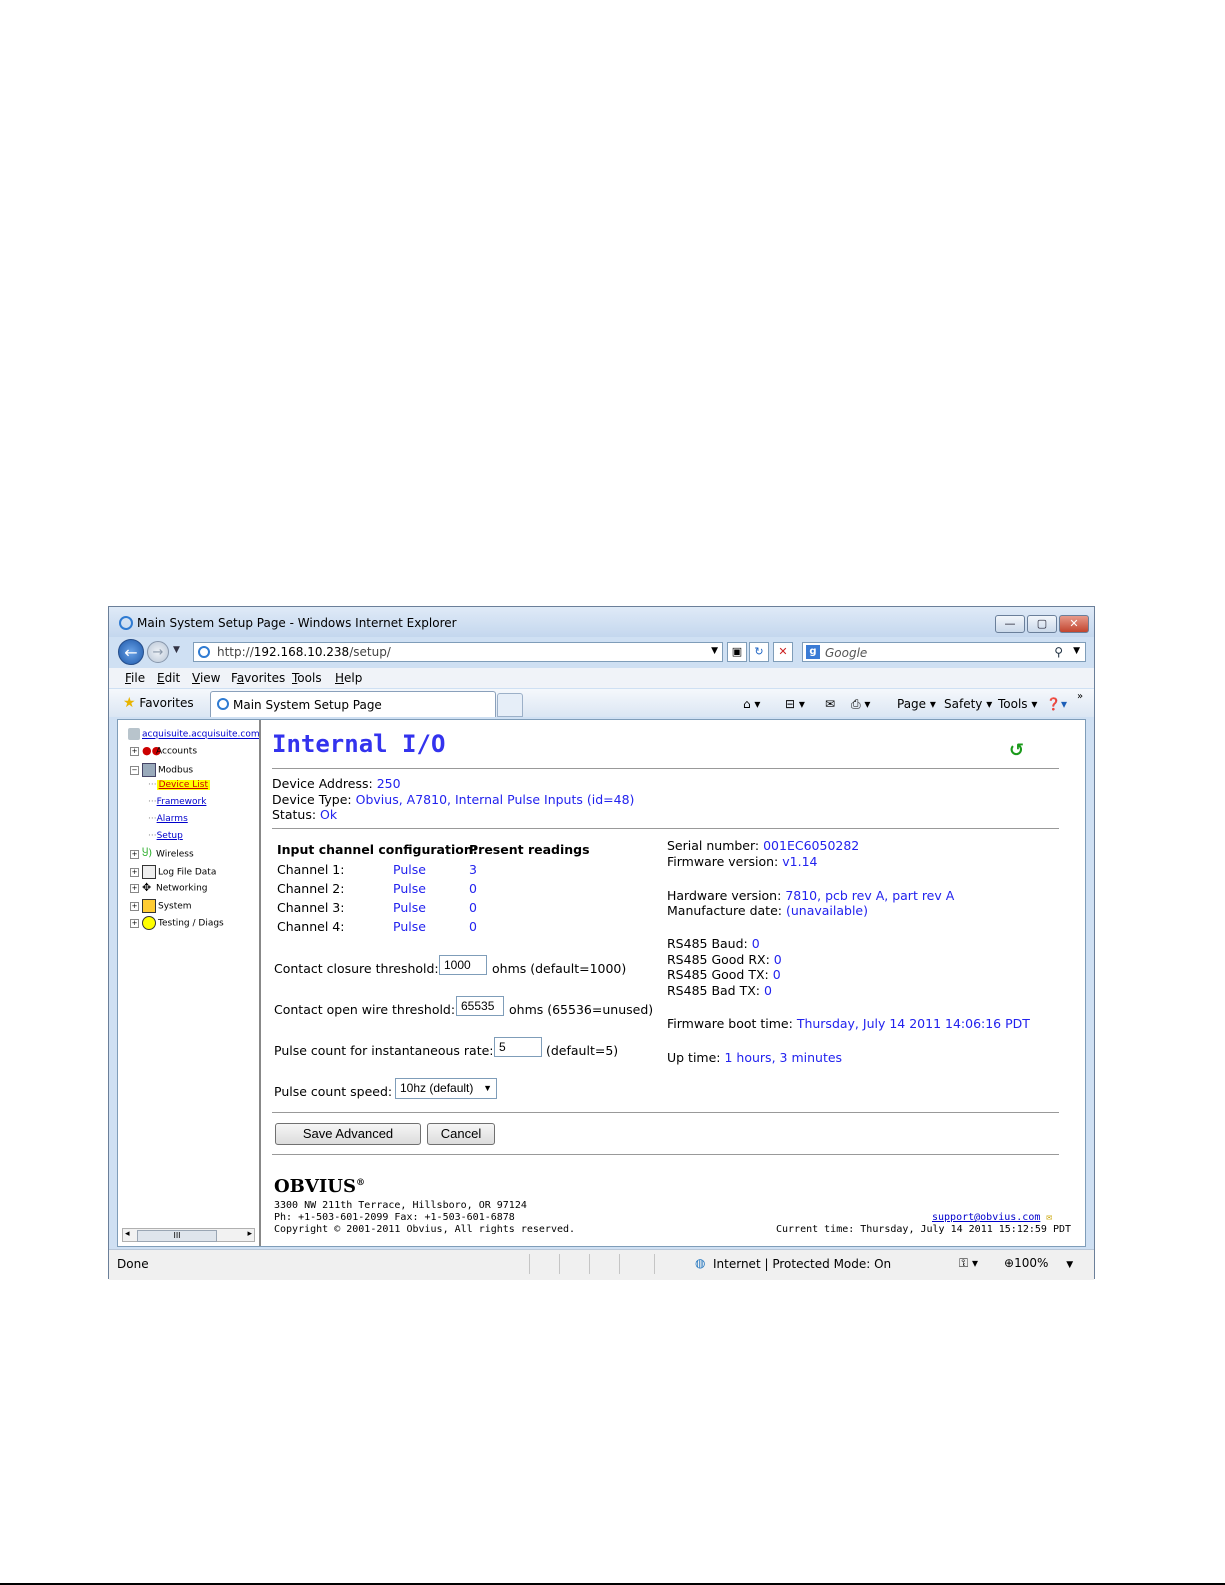  Describe the element at coordinates (165, 836) in the screenshot. I see `tree-item-setup: ···Setup` at that location.